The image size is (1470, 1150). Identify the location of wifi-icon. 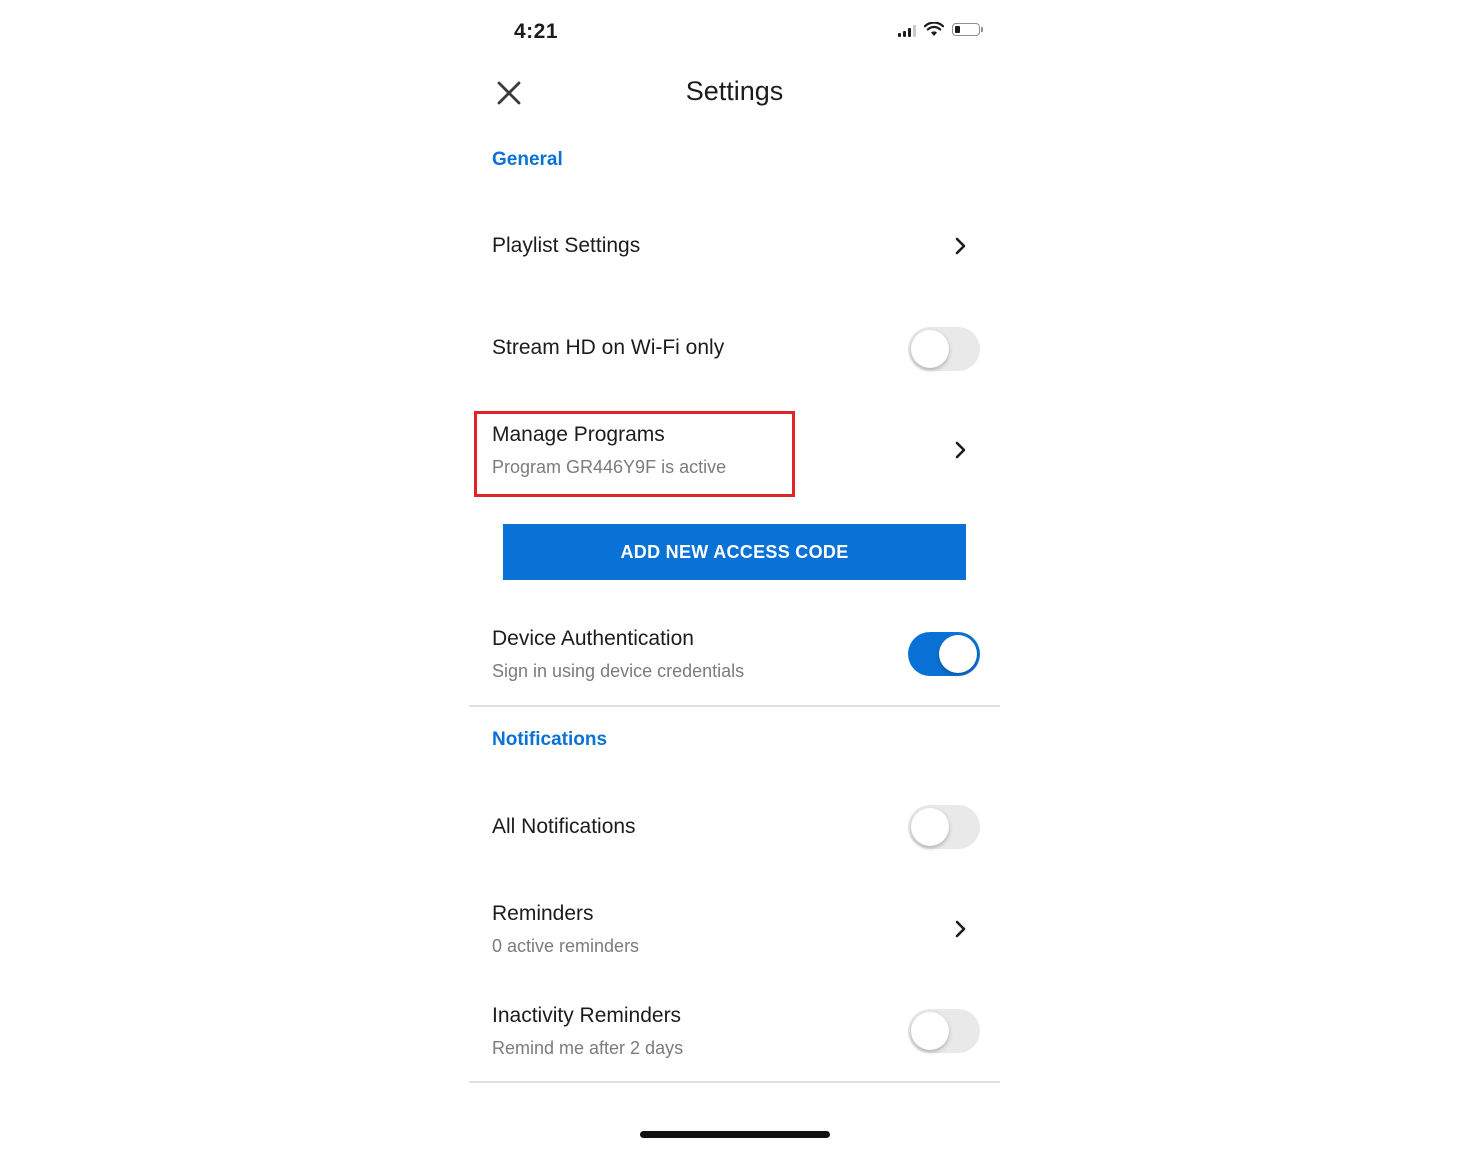
(934, 29).